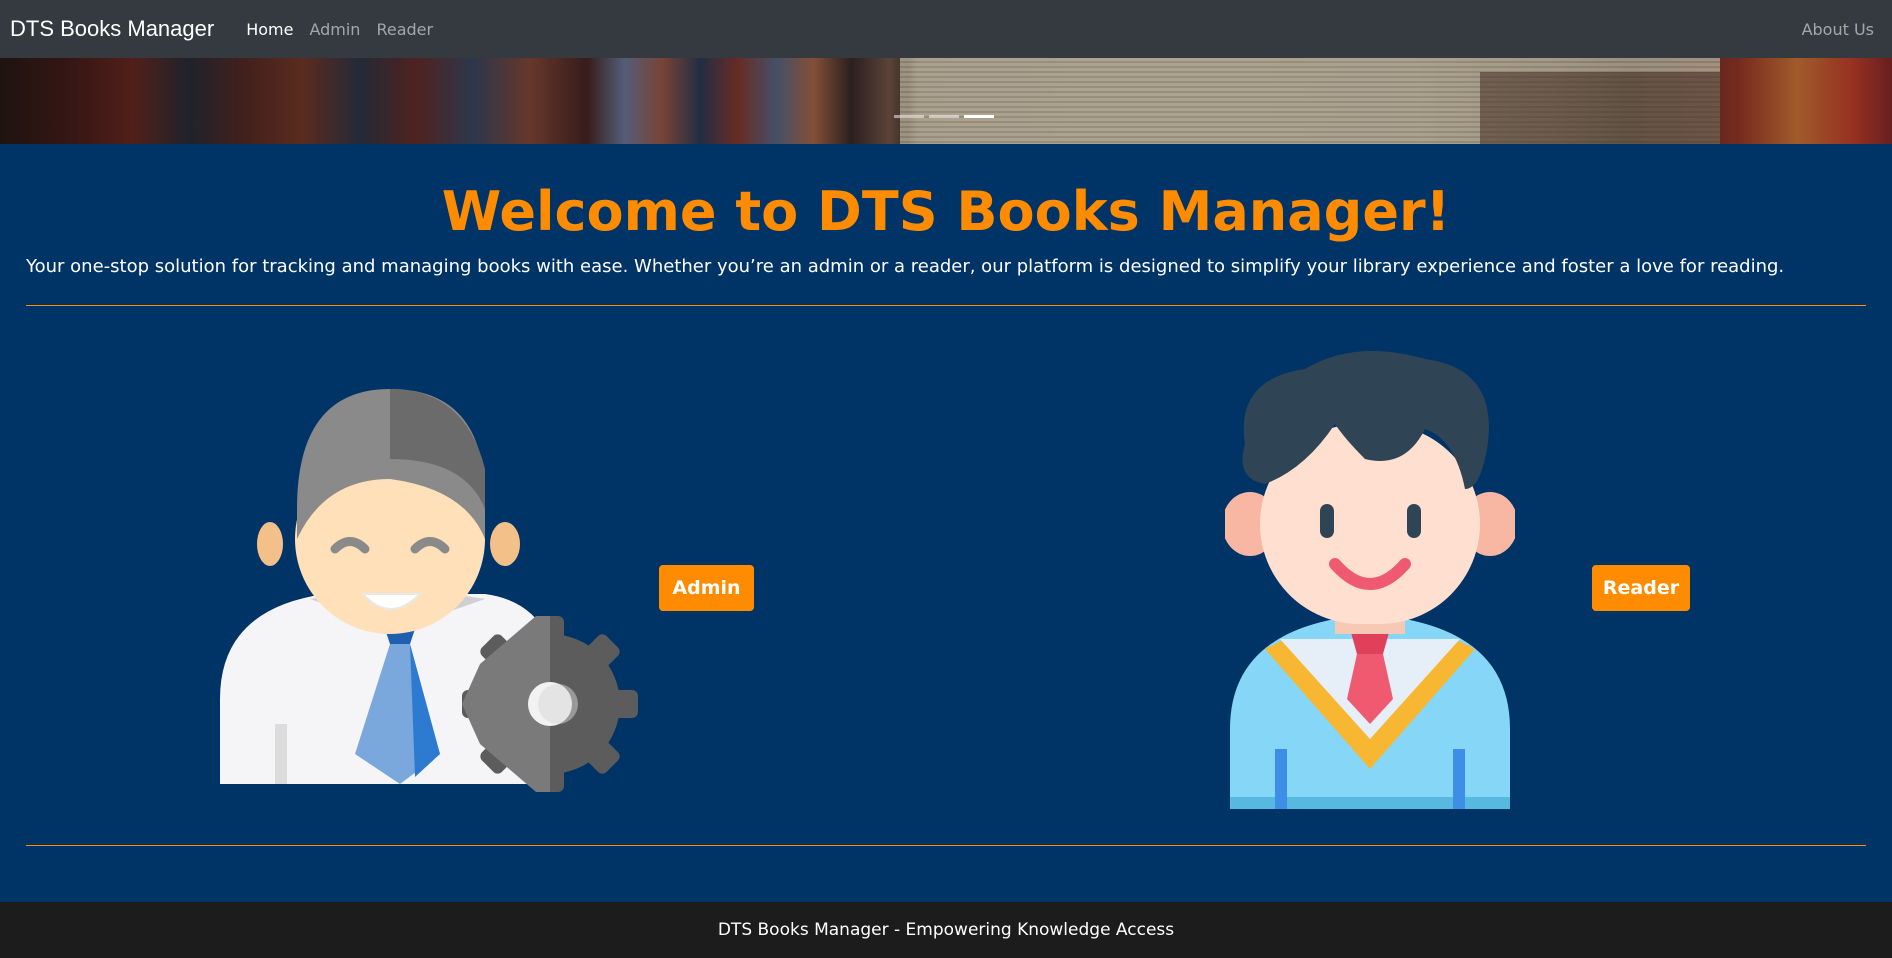 The height and width of the screenshot is (958, 1892). Describe the element at coordinates (429, 590) in the screenshot. I see `admin-avatar-icon` at that location.